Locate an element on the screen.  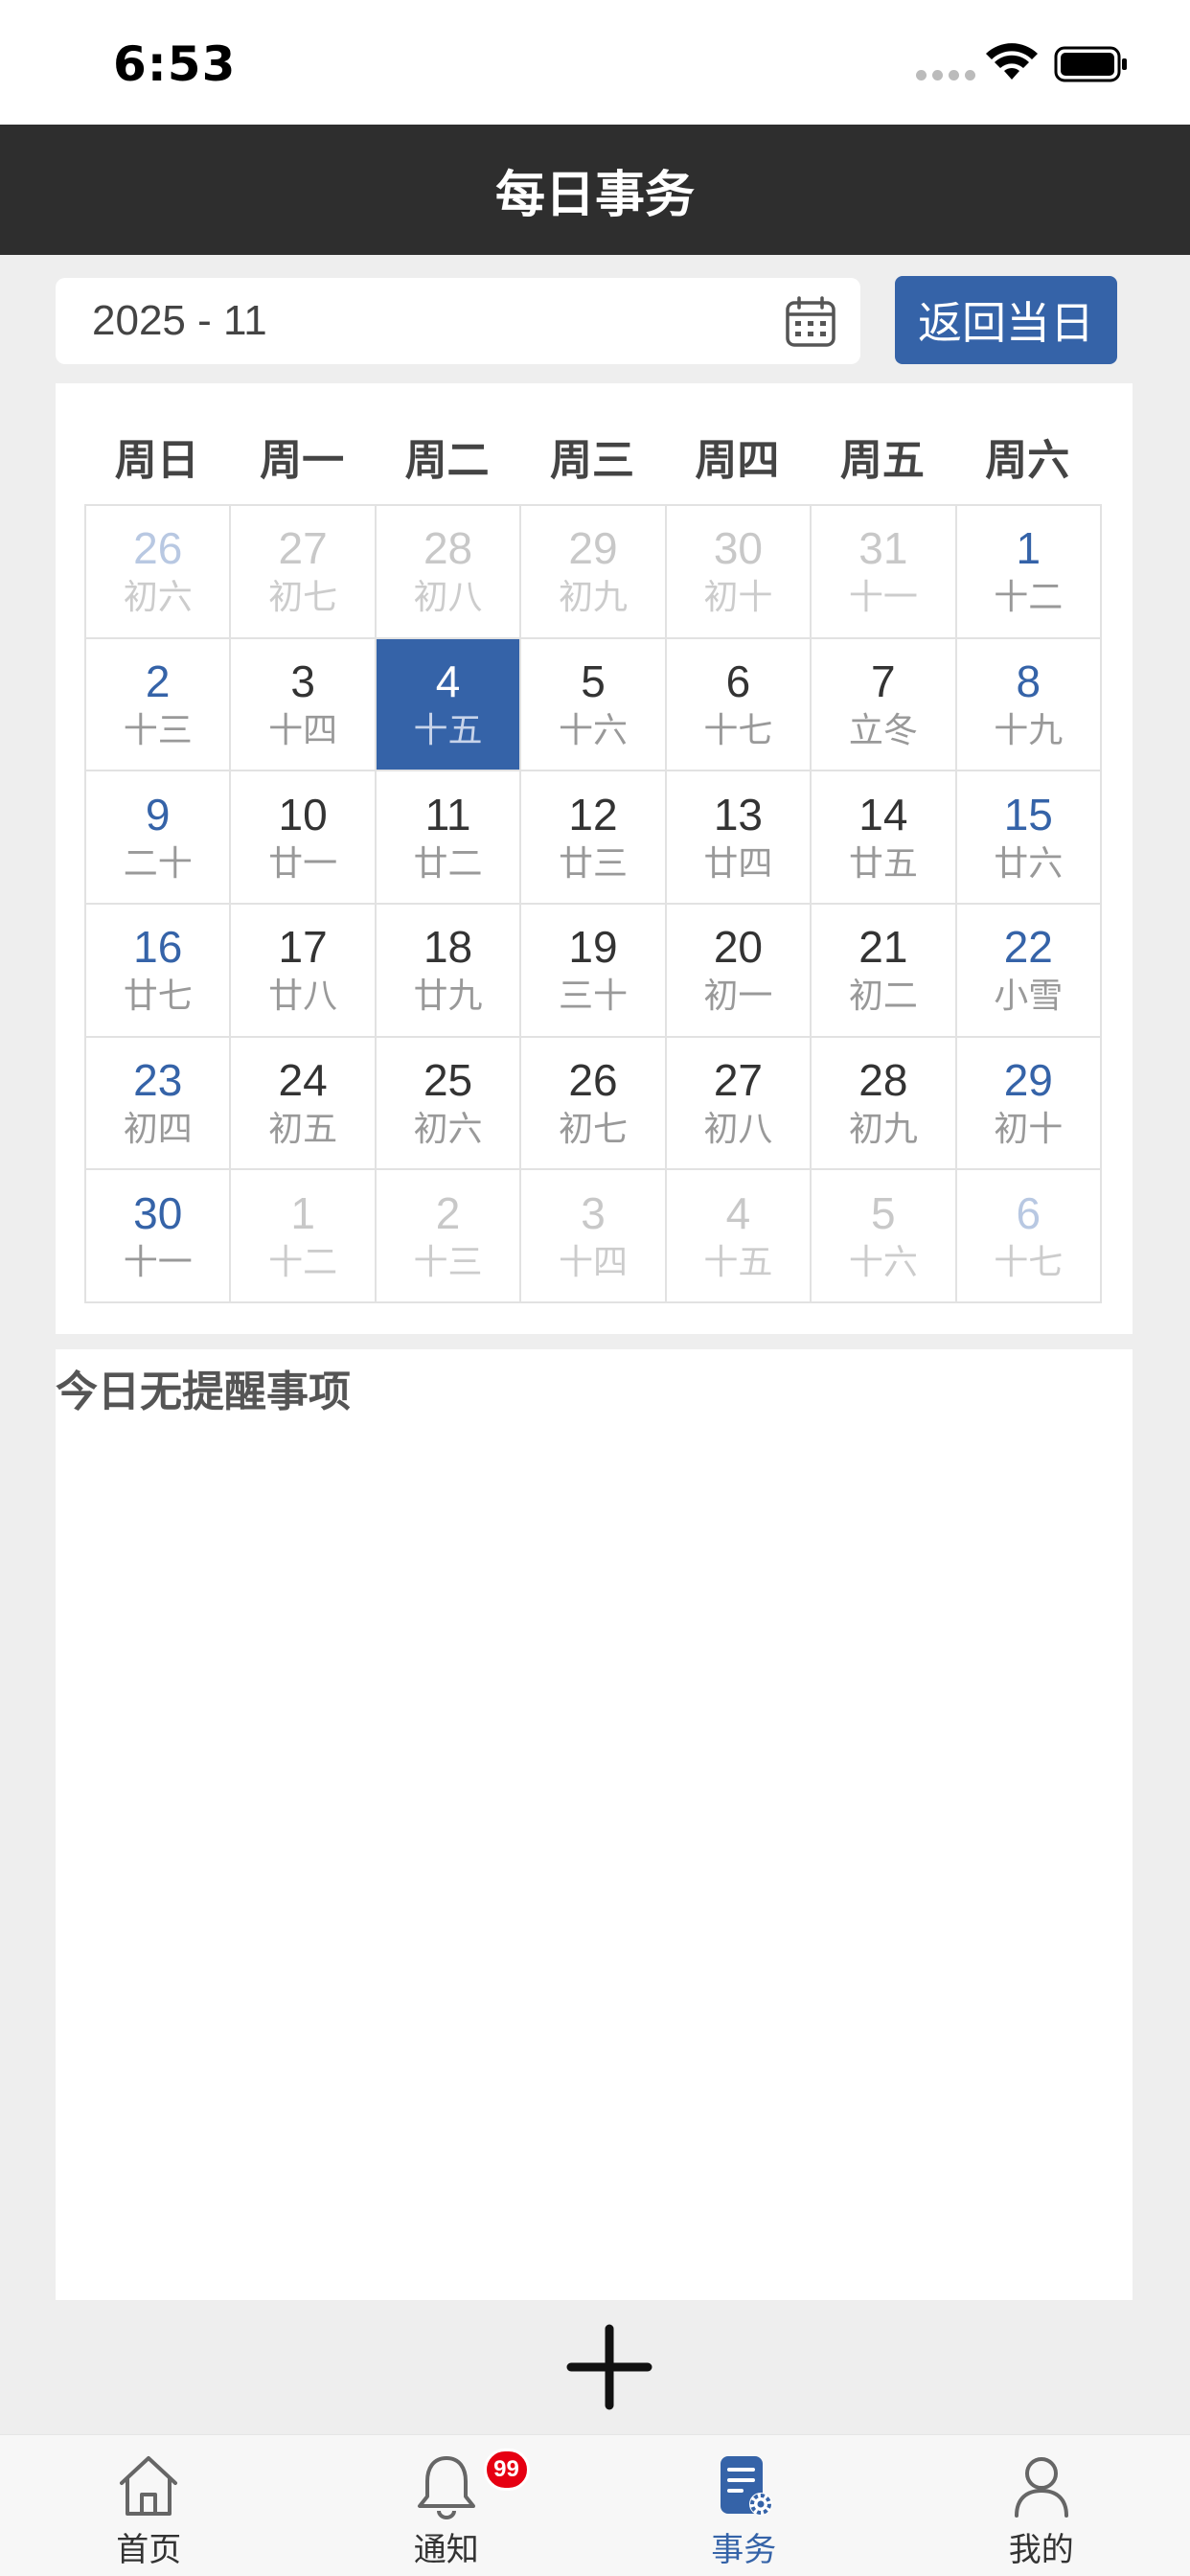
day-number: 16 is located at coordinates (158, 947).